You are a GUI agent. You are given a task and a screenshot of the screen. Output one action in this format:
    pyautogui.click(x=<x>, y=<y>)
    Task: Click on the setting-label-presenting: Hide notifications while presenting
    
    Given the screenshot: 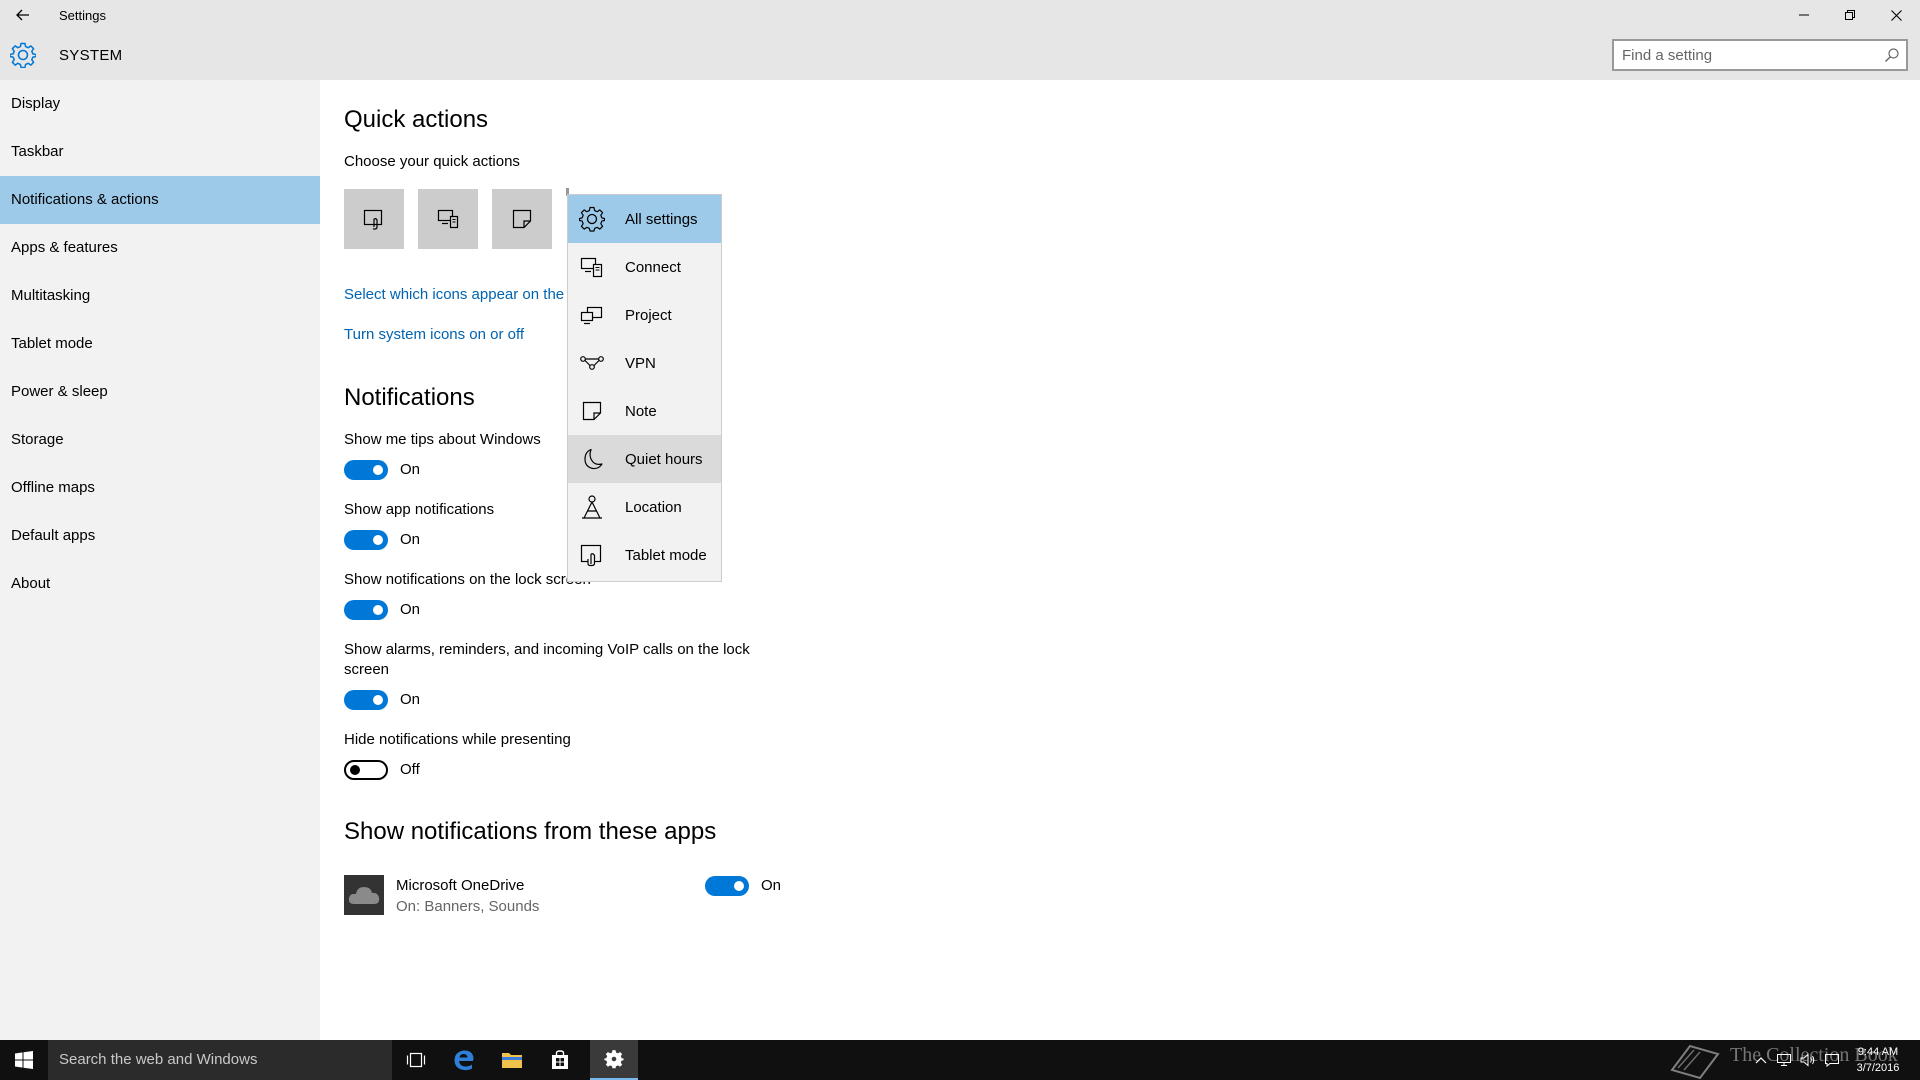 What is the action you would take?
    pyautogui.click(x=457, y=739)
    